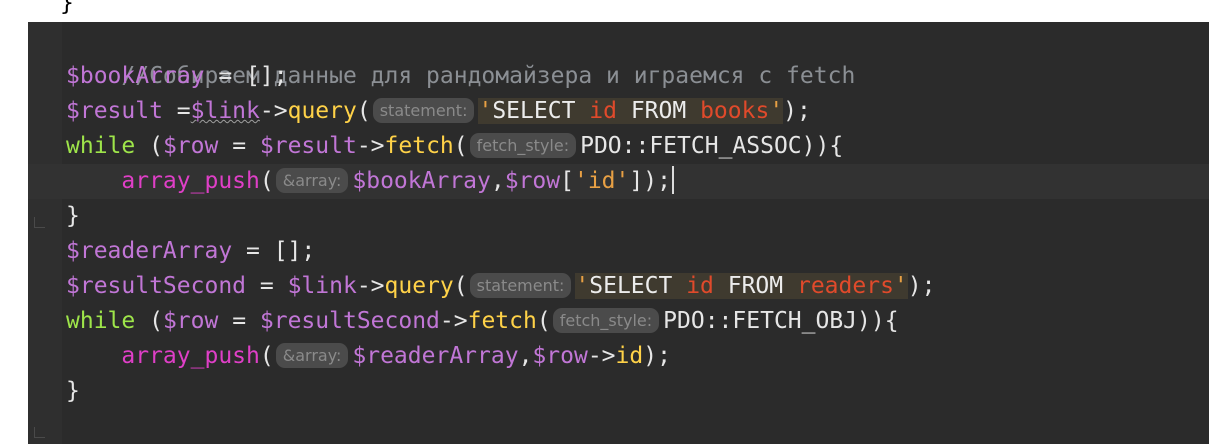 The height and width of the screenshot is (444, 1209). Describe the element at coordinates (650, 181) in the screenshot. I see `code-text: ]);` at that location.